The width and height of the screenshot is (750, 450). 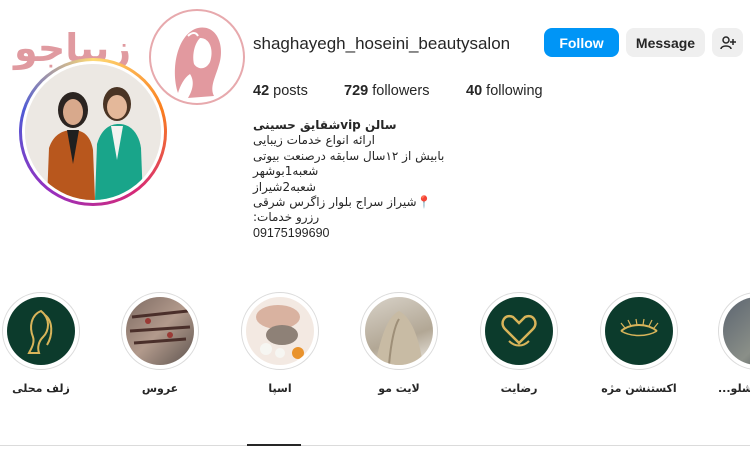 I want to click on bio-line-address: 📍شیراز سراج بلوار زاگرس شرقی, so click(x=342, y=202).